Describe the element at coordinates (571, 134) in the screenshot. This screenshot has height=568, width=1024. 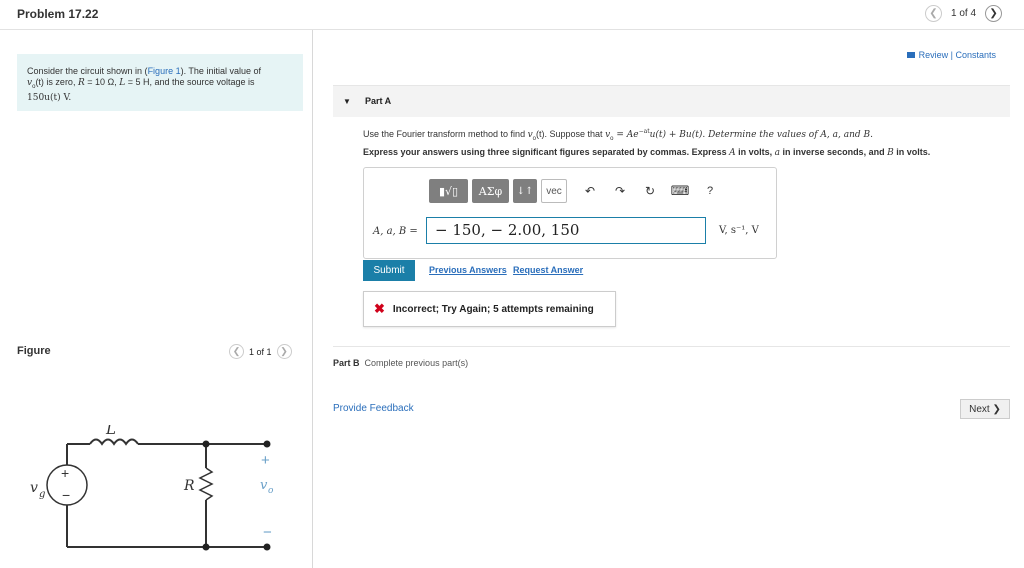
I see `question-text-2: (t). Suppose that` at that location.